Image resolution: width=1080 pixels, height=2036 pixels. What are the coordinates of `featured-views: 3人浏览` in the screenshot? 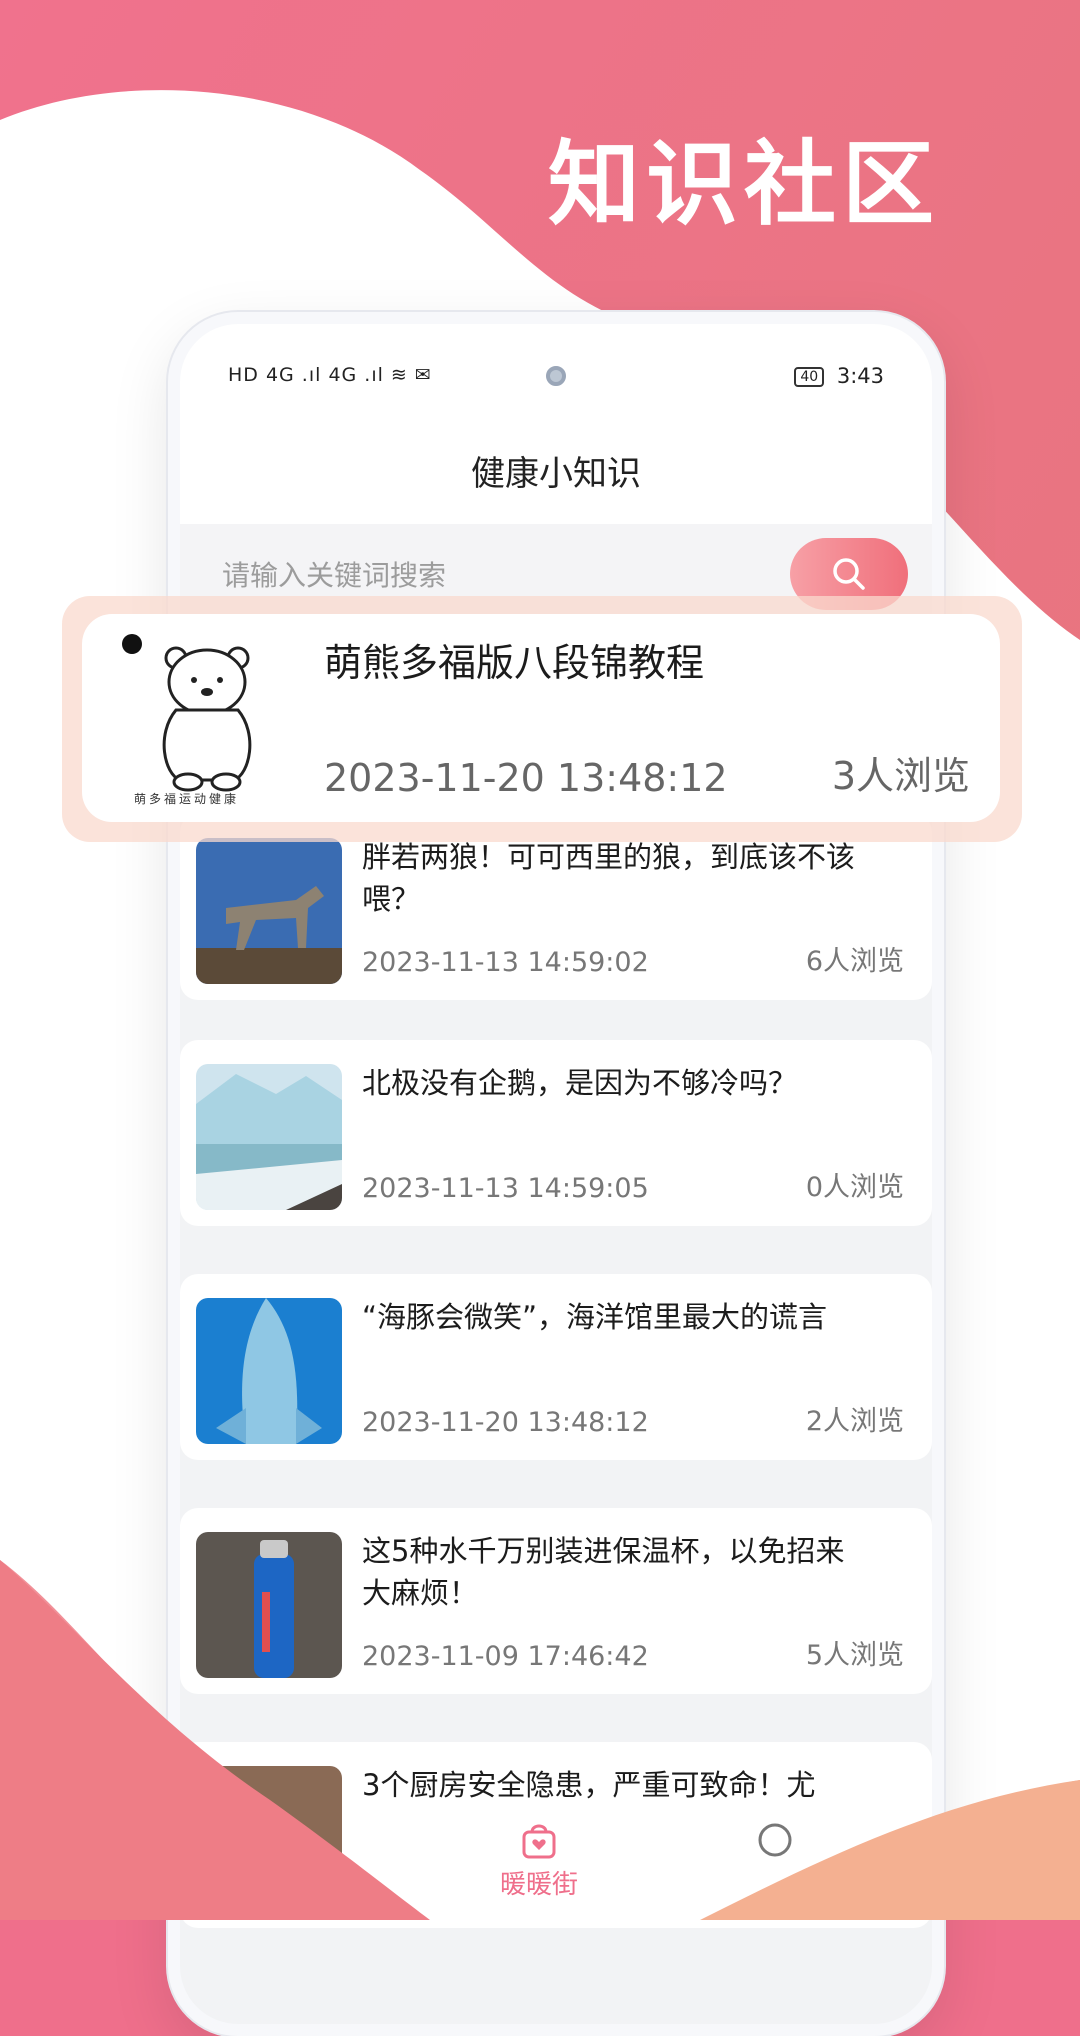 It's located at (900, 776).